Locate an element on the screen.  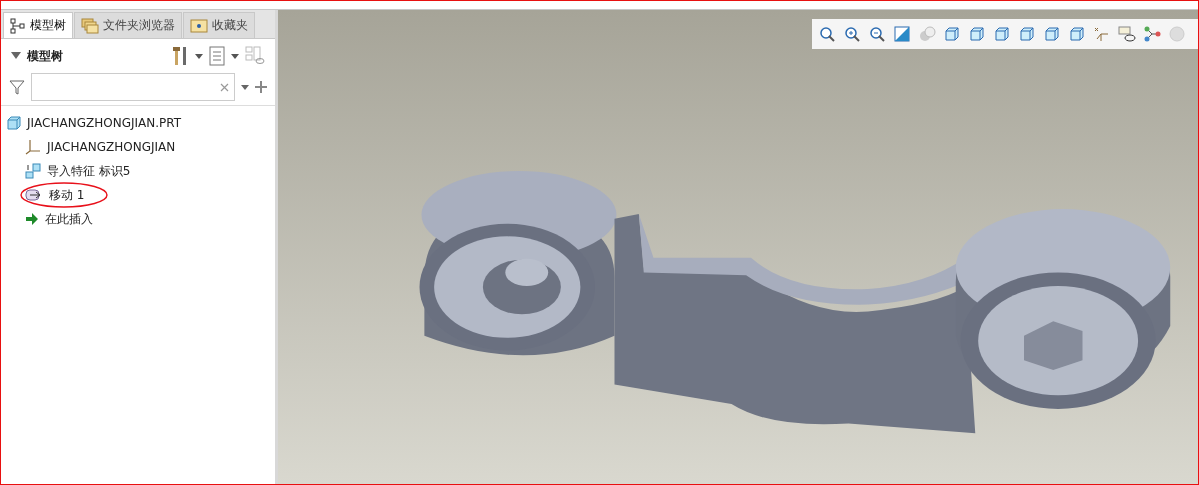
tree-icon is located at coordinates (18, 25).